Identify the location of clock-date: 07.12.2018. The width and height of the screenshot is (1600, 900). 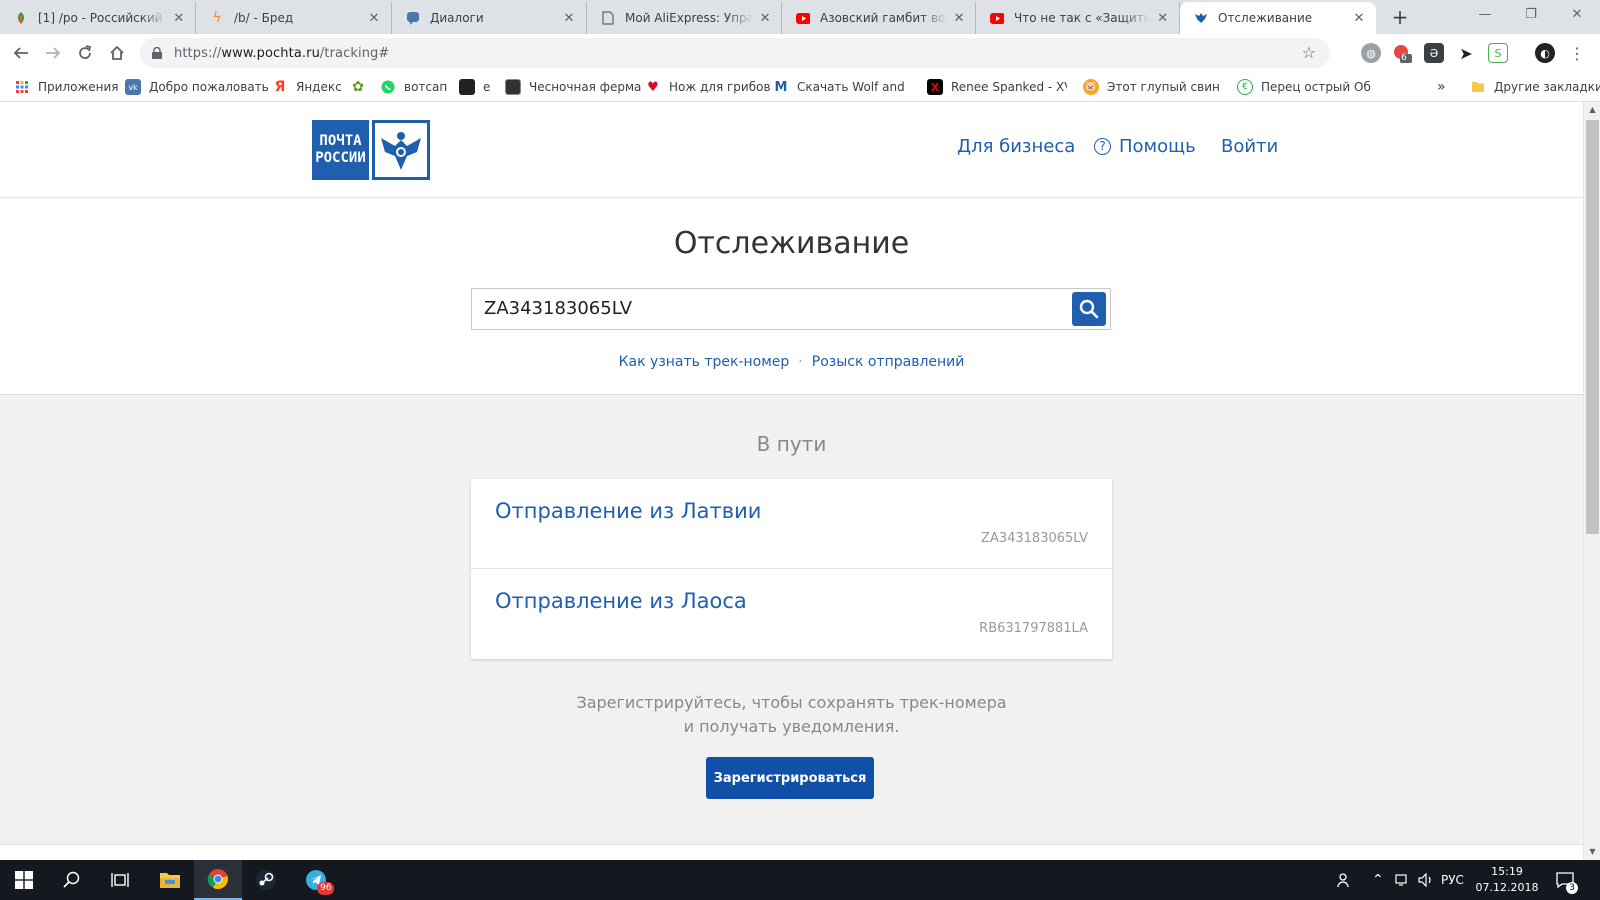
(1507, 887).